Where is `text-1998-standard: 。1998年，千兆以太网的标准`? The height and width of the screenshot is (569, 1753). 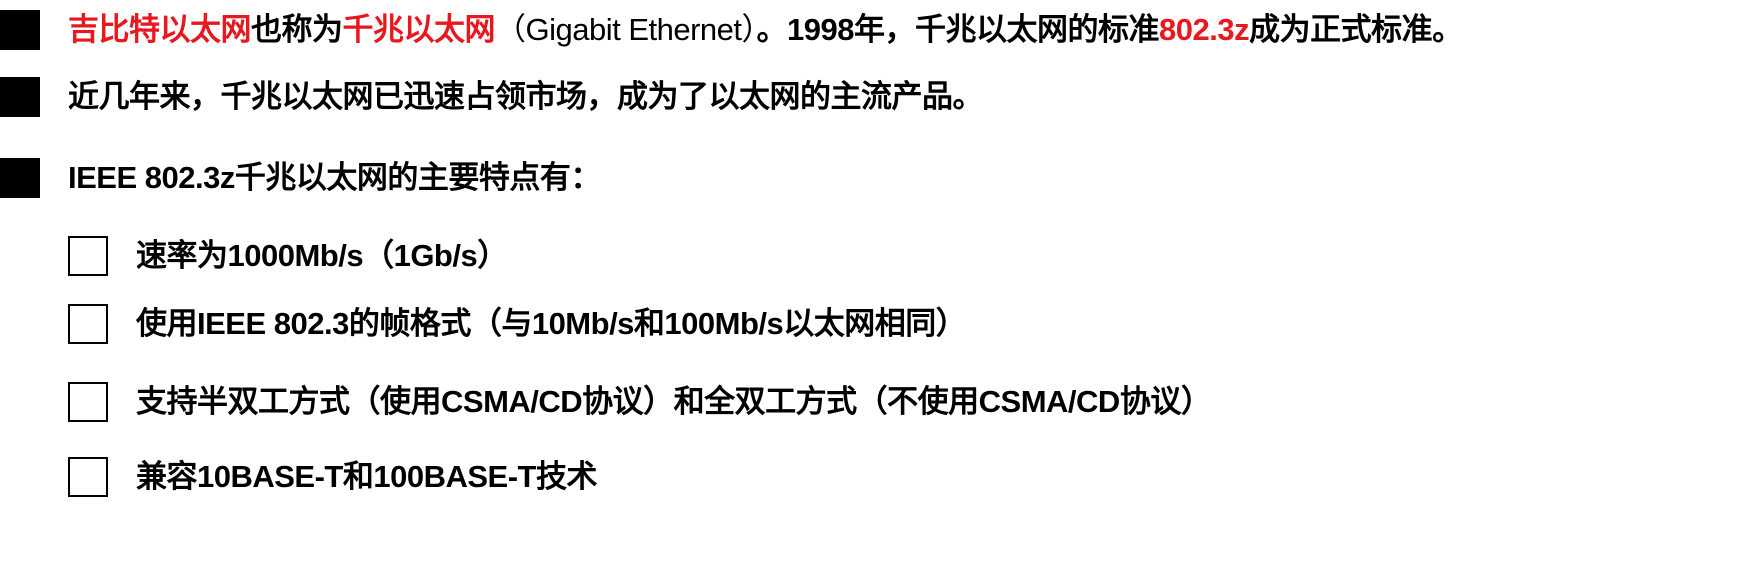
text-1998-standard: 。1998年，千兆以太网的标准 is located at coordinates (958, 29).